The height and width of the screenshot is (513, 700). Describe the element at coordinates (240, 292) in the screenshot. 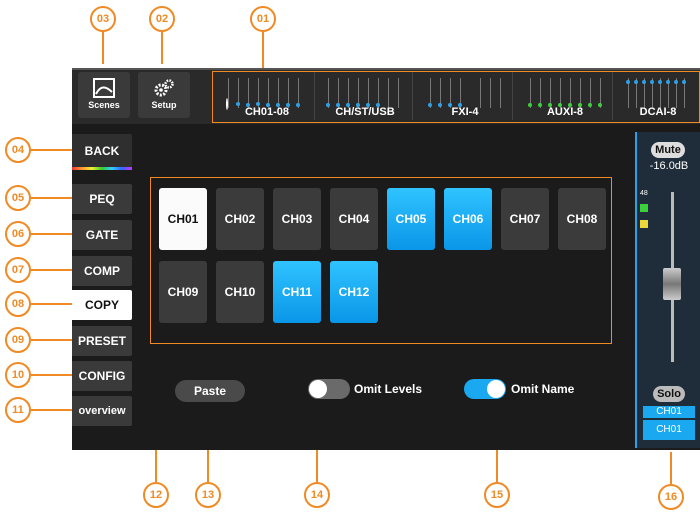

I see `channel-button: CH10` at that location.